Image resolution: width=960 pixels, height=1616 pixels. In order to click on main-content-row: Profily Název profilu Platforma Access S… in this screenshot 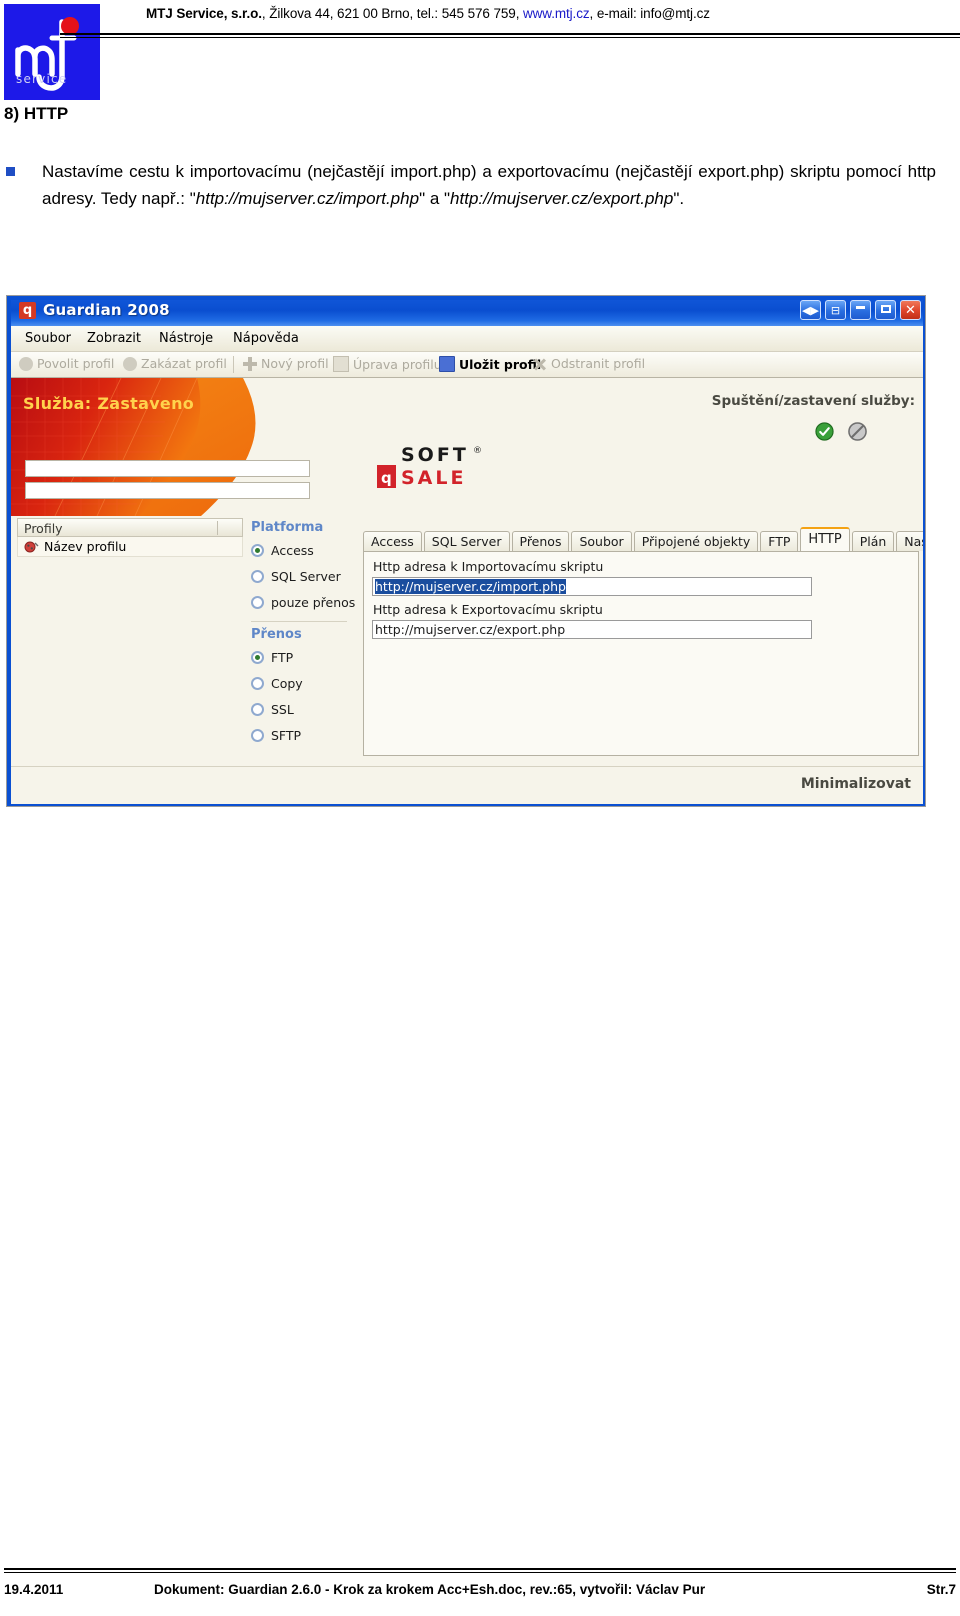, I will do `click(468, 641)`.